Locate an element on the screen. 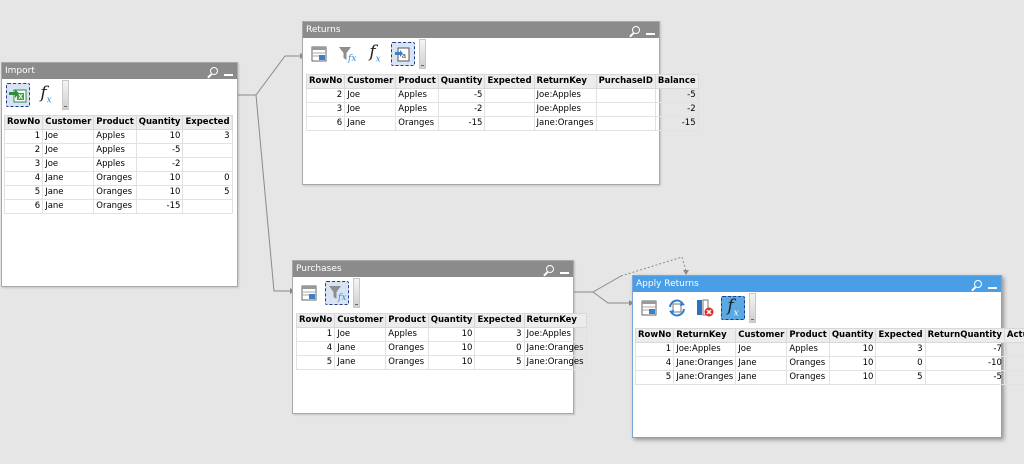 This screenshot has width=1024, height=464. table-row: 5 Jane Oranges 10 5 is located at coordinates (118, 192).